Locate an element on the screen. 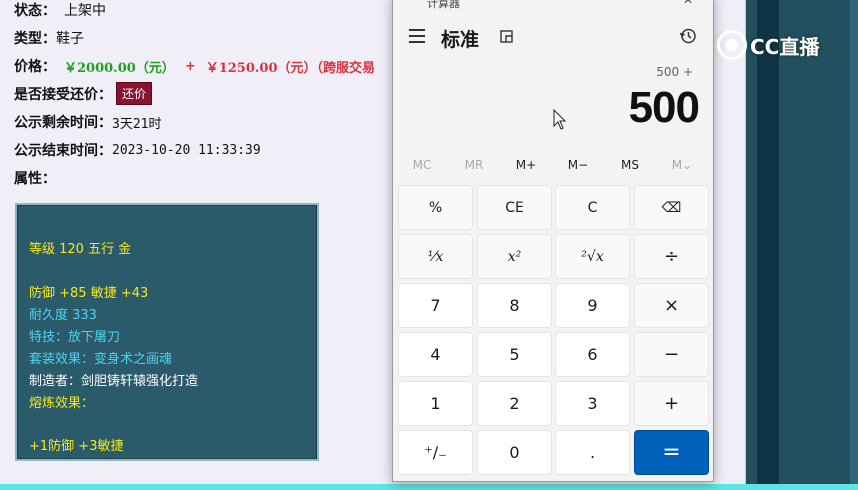 The width and height of the screenshot is (858, 490). digit-3-button: 3 is located at coordinates (592, 403).